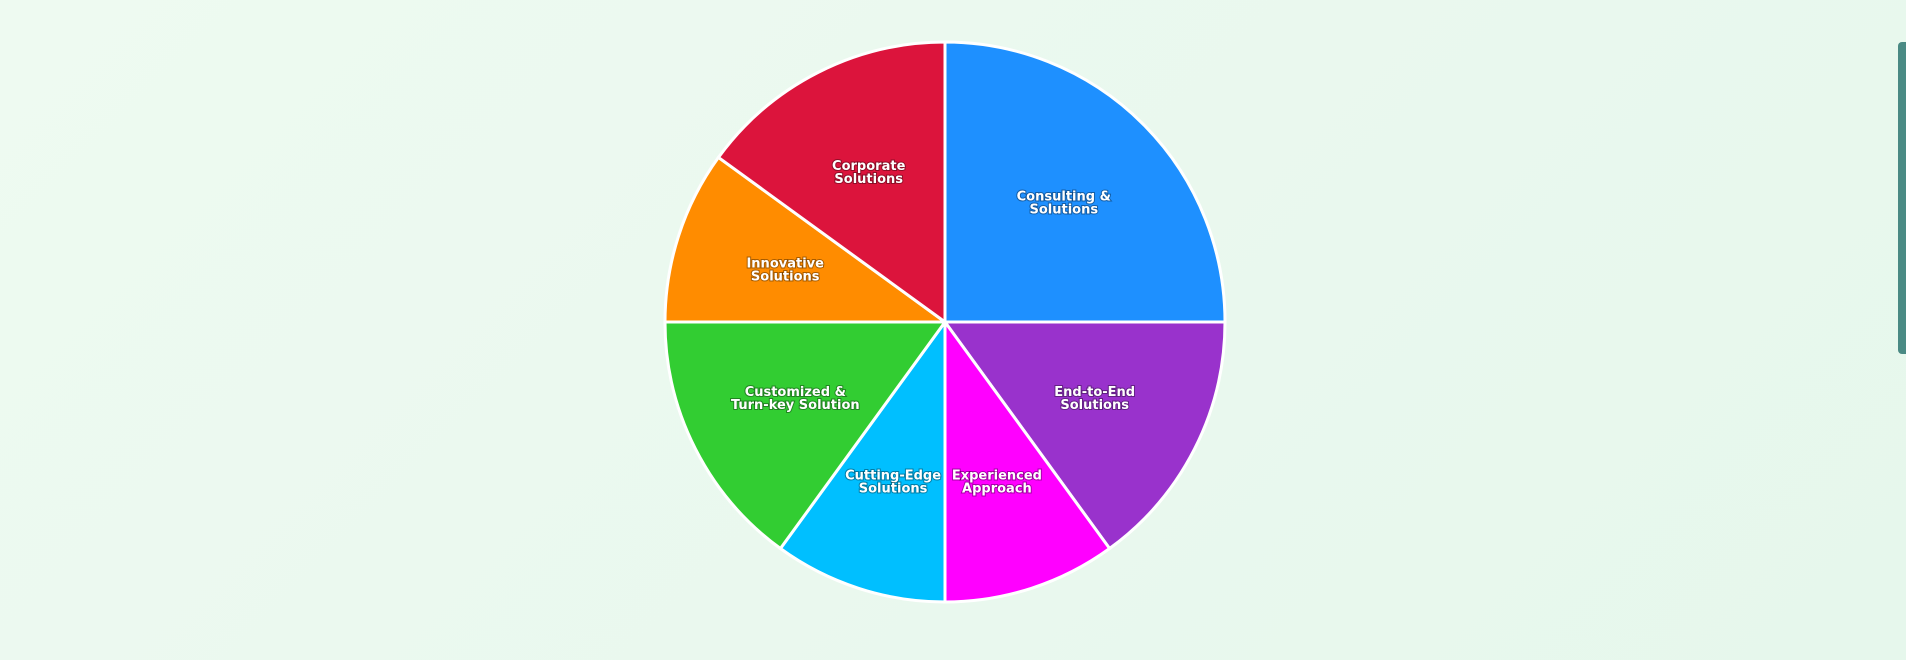 The image size is (1906, 660). I want to click on pie-slice-label-5: Customized & Turn-key Solution, so click(795, 399).